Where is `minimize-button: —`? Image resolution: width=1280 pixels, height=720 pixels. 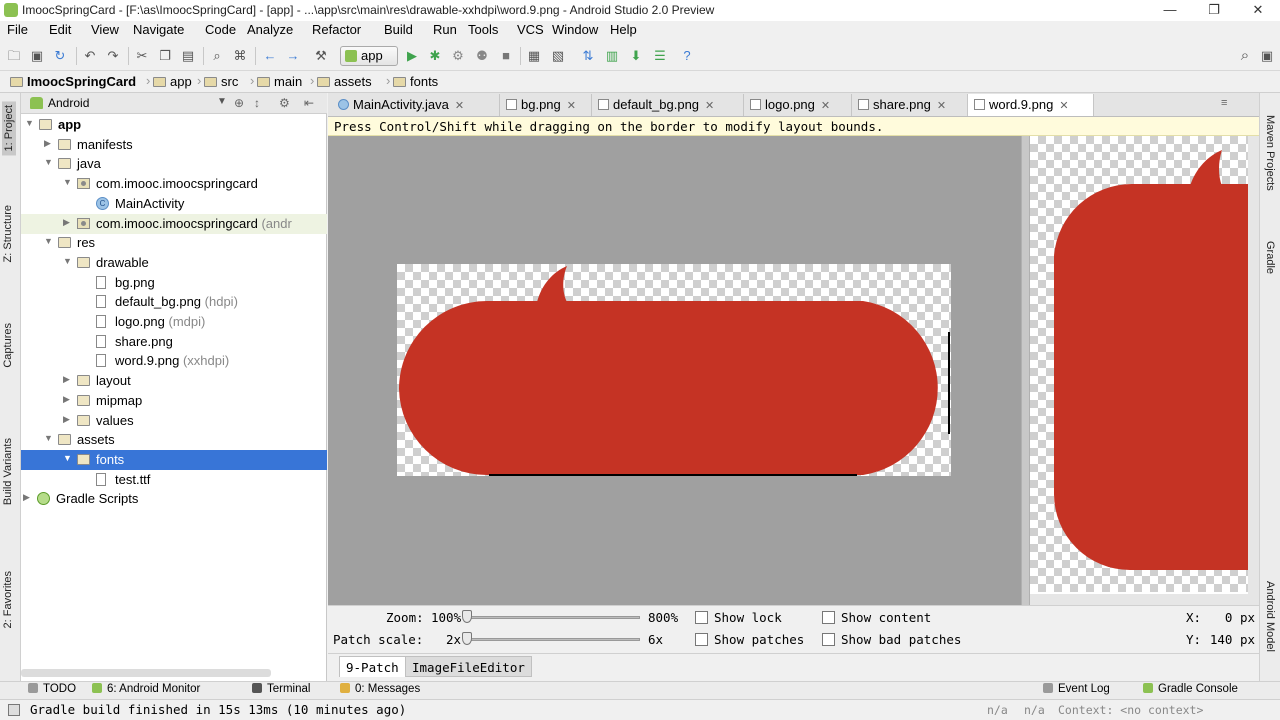
minimize-button: — is located at coordinates (1170, 10).